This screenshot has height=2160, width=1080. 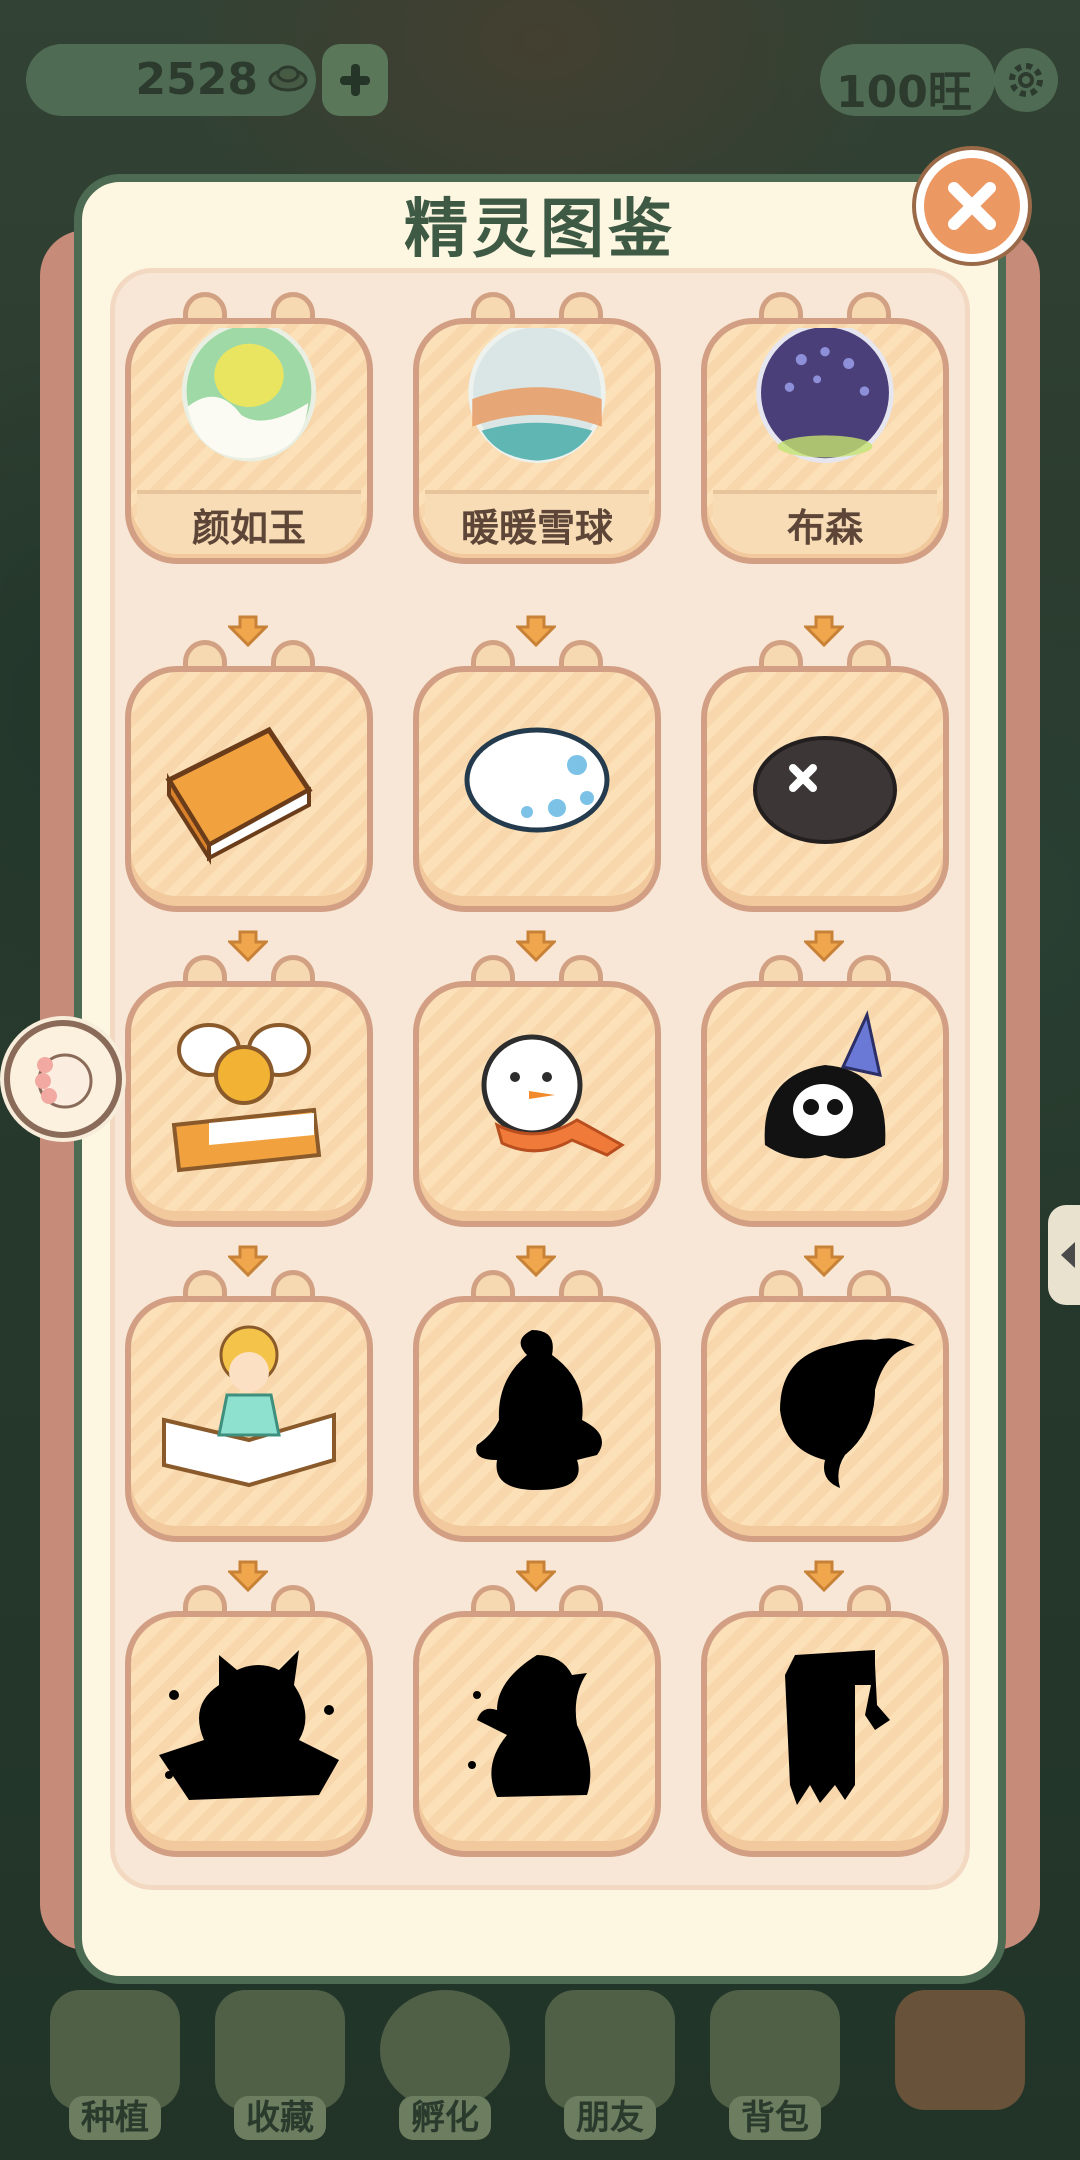 I want to click on coin-counter: 2528, so click(x=171, y=80).